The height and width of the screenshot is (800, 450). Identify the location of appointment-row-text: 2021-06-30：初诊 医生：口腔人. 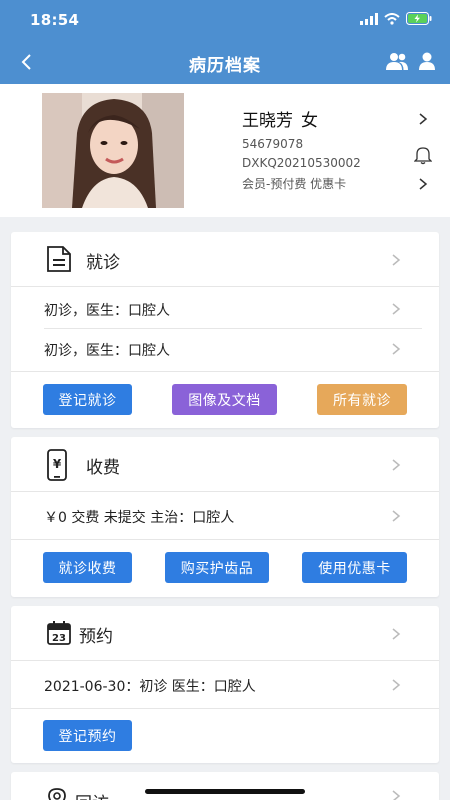
(150, 687).